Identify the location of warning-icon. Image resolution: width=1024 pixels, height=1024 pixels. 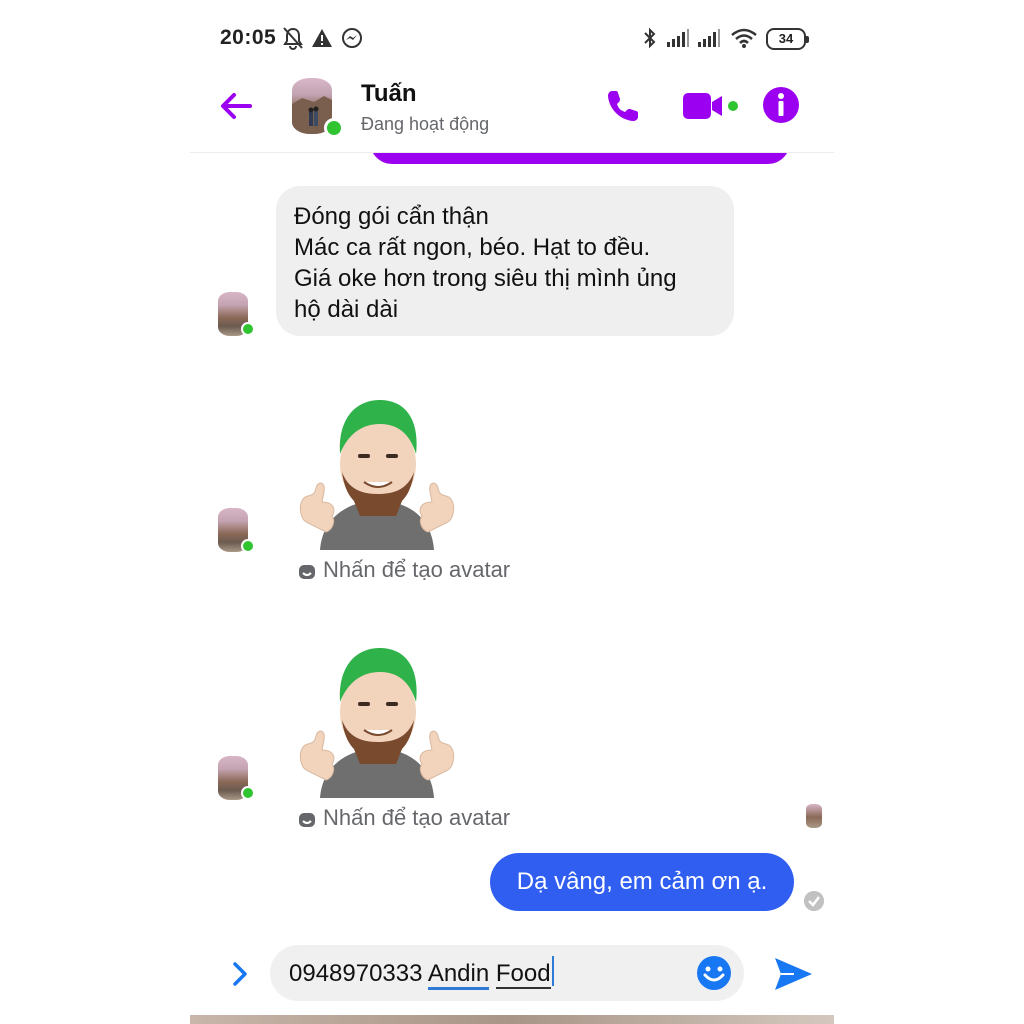
(322, 38).